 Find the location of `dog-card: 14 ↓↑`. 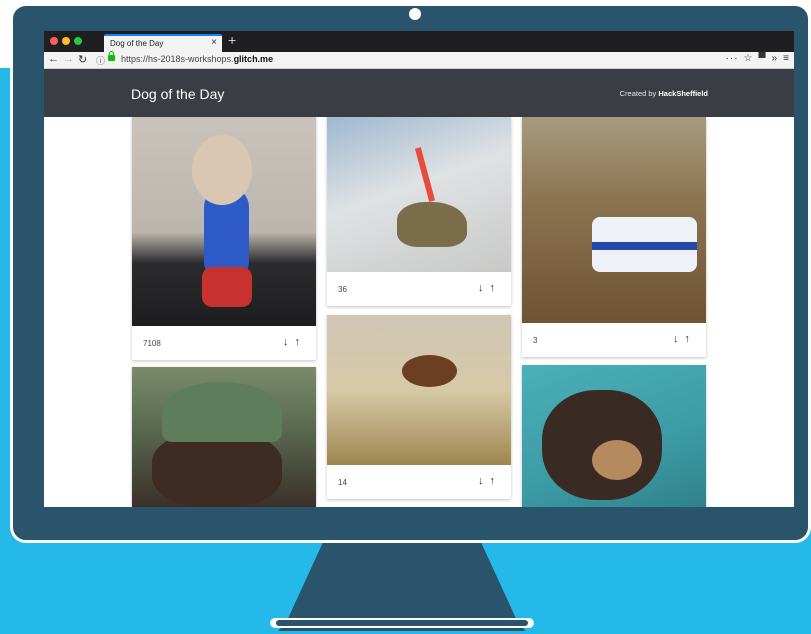

dog-card: 14 ↓↑ is located at coordinates (419, 407).